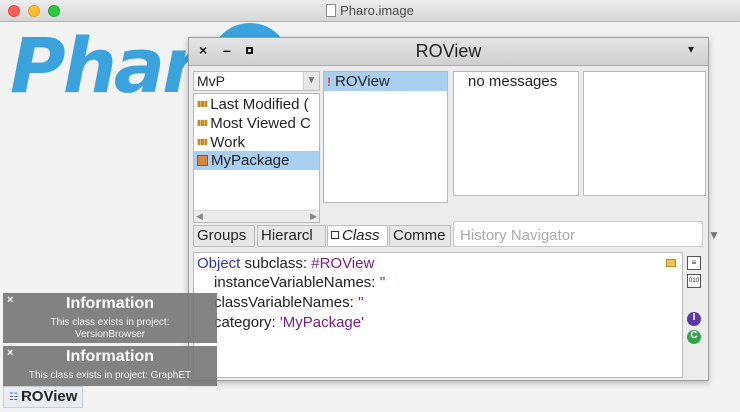  What do you see at coordinates (694, 263) in the screenshot?
I see `source-view-icon: ≡` at bounding box center [694, 263].